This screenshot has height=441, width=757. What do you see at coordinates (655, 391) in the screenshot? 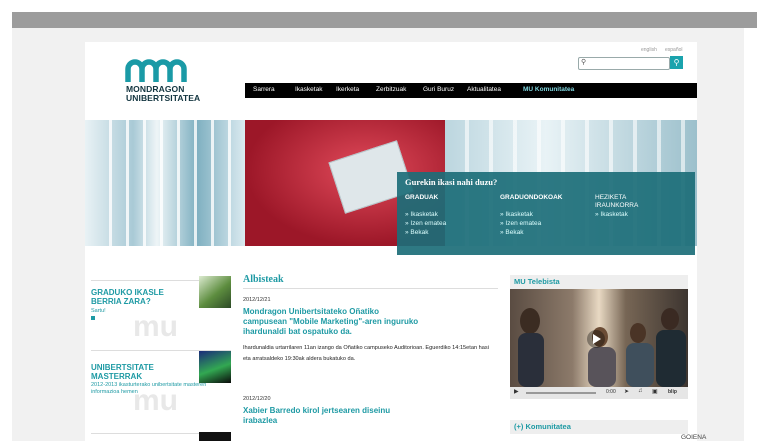
I see `fullscreen-icon: ▣` at bounding box center [655, 391].